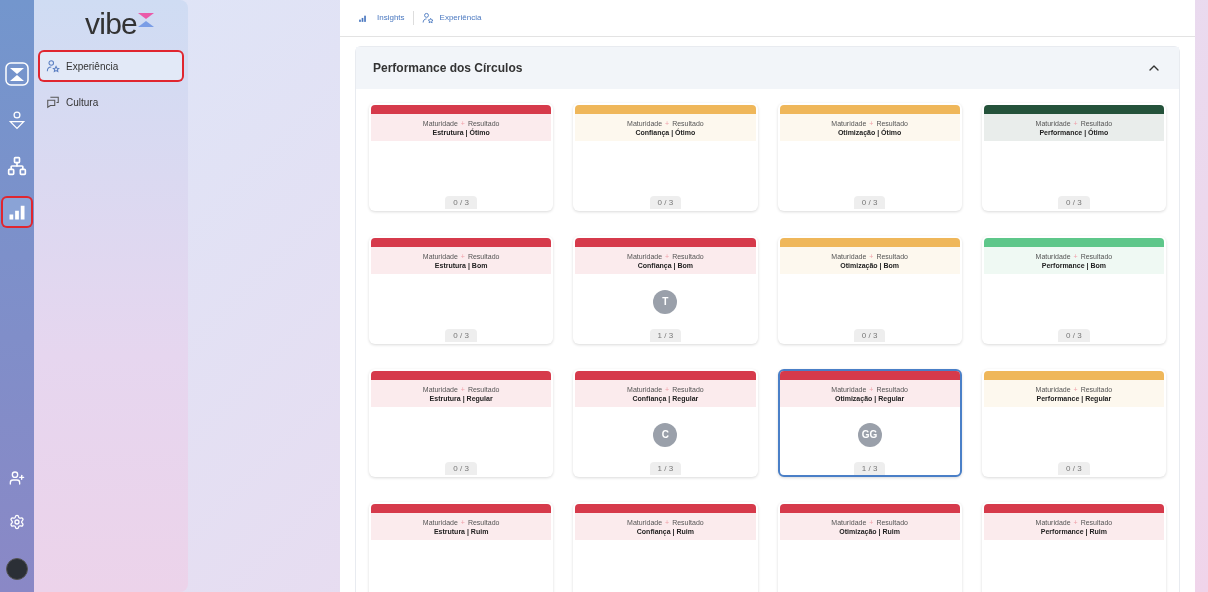 This screenshot has height=592, width=1208. Describe the element at coordinates (17, 569) in the screenshot. I see `user-avatar` at that location.